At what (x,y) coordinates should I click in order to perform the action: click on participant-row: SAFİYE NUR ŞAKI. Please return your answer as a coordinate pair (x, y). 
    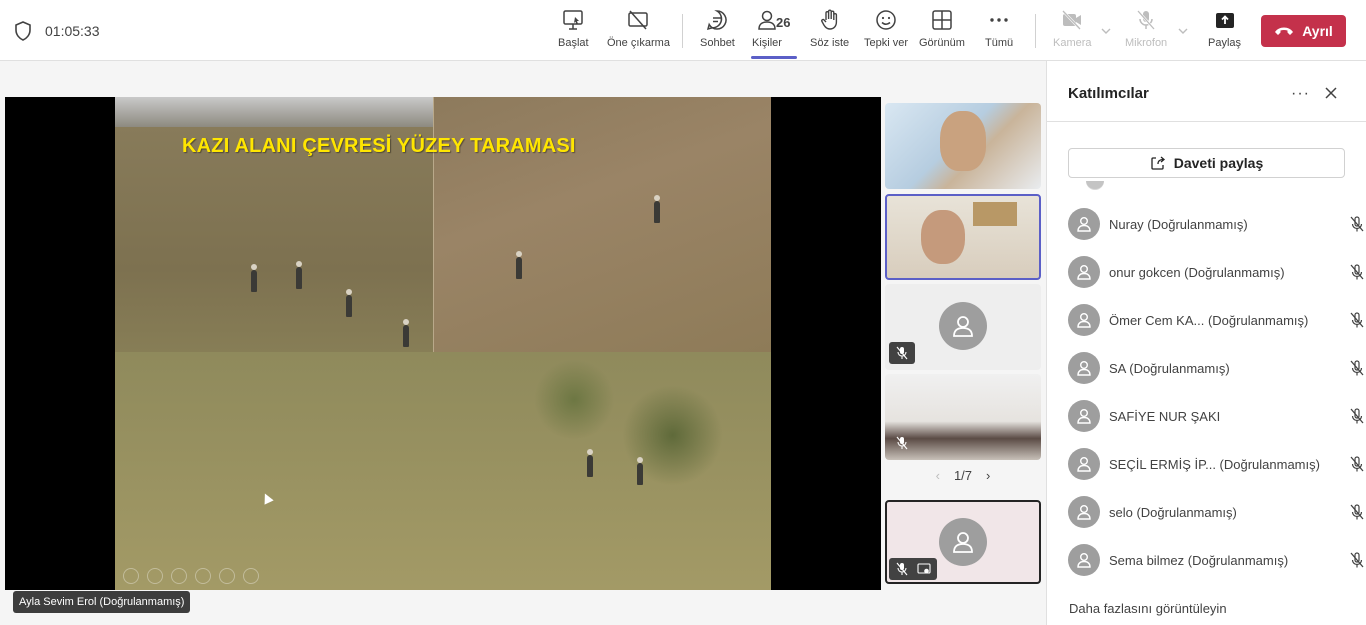
    Looking at the image, I should click on (1216, 416).